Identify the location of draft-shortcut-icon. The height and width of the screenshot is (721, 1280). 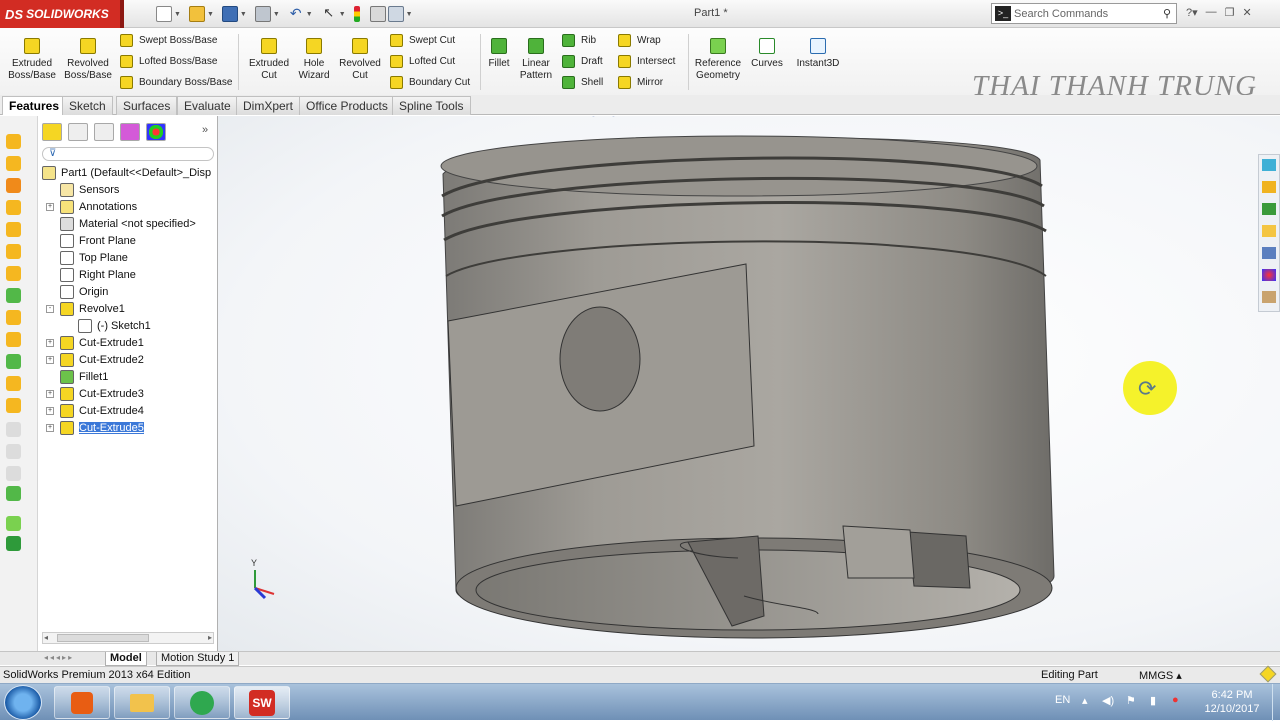
(13, 429).